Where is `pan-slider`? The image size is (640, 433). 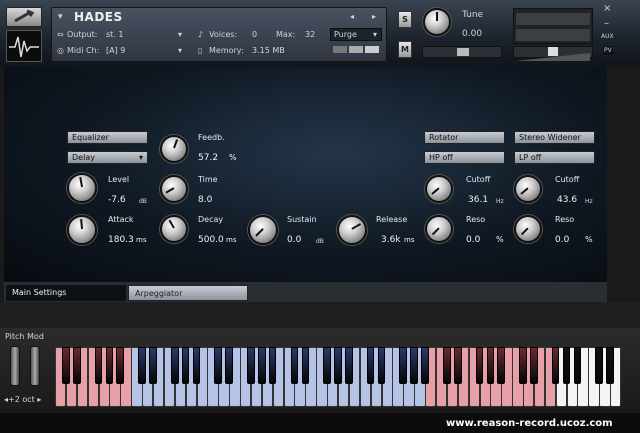 pan-slider is located at coordinates (462, 52).